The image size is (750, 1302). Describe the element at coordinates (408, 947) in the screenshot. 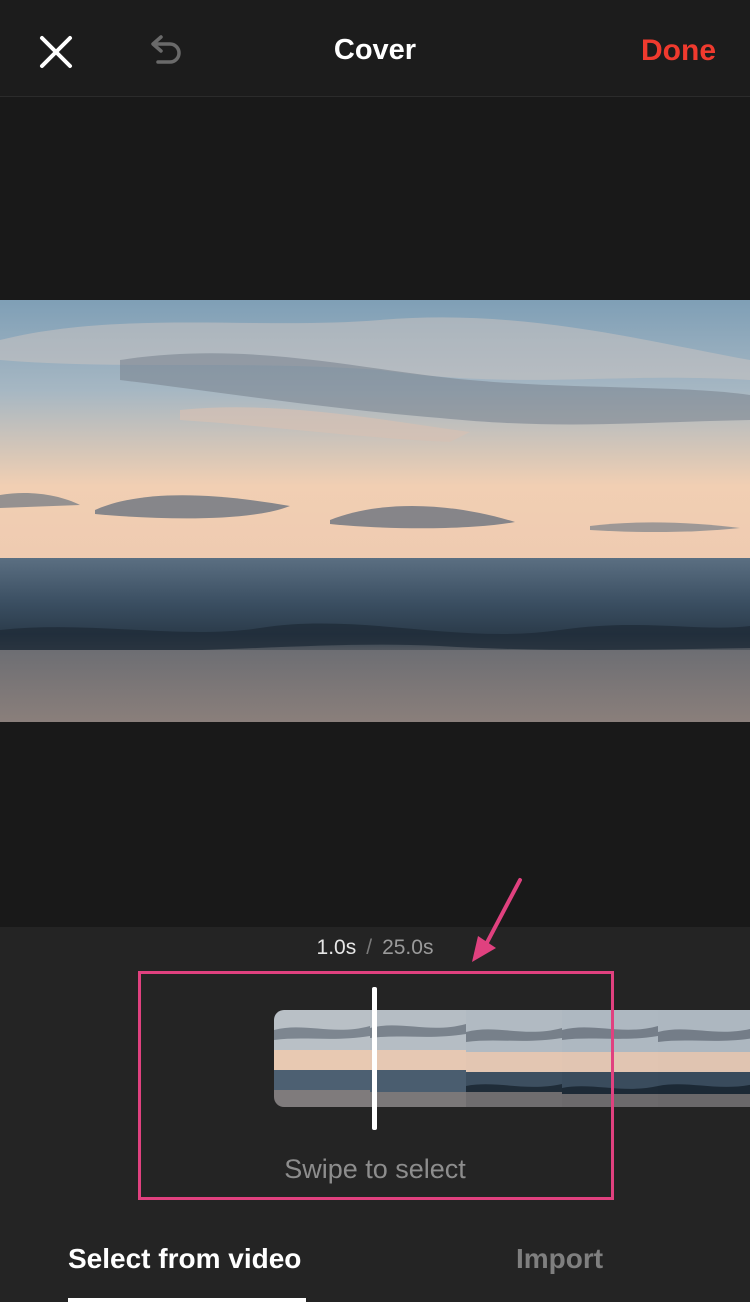

I see `total-duration: 25.0s` at that location.